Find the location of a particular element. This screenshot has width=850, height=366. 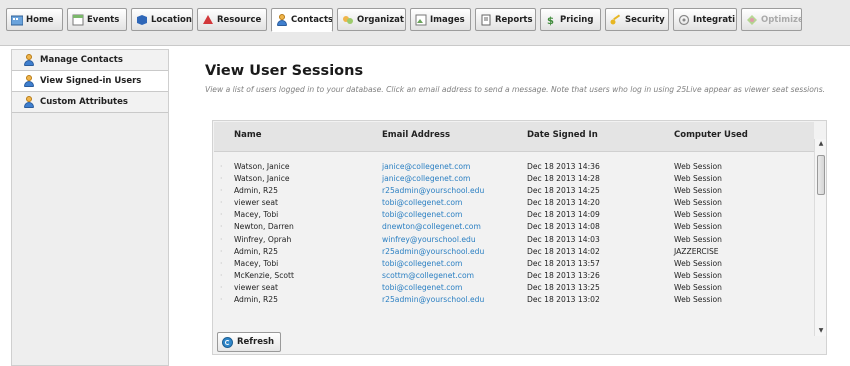

scroll-thumb is located at coordinates (821, 175).